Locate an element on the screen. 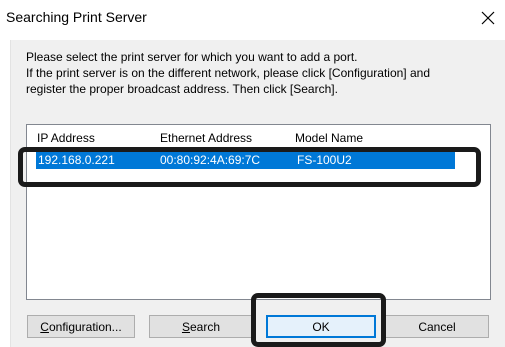 The height and width of the screenshot is (347, 505). list-header: IP Address Ethernet Address Model Name is located at coordinates (258, 136).